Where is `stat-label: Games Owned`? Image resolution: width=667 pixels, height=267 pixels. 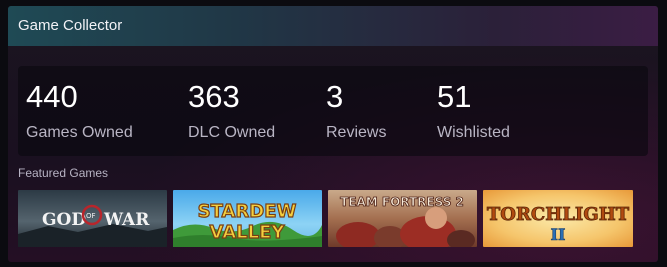 stat-label: Games Owned is located at coordinates (79, 132).